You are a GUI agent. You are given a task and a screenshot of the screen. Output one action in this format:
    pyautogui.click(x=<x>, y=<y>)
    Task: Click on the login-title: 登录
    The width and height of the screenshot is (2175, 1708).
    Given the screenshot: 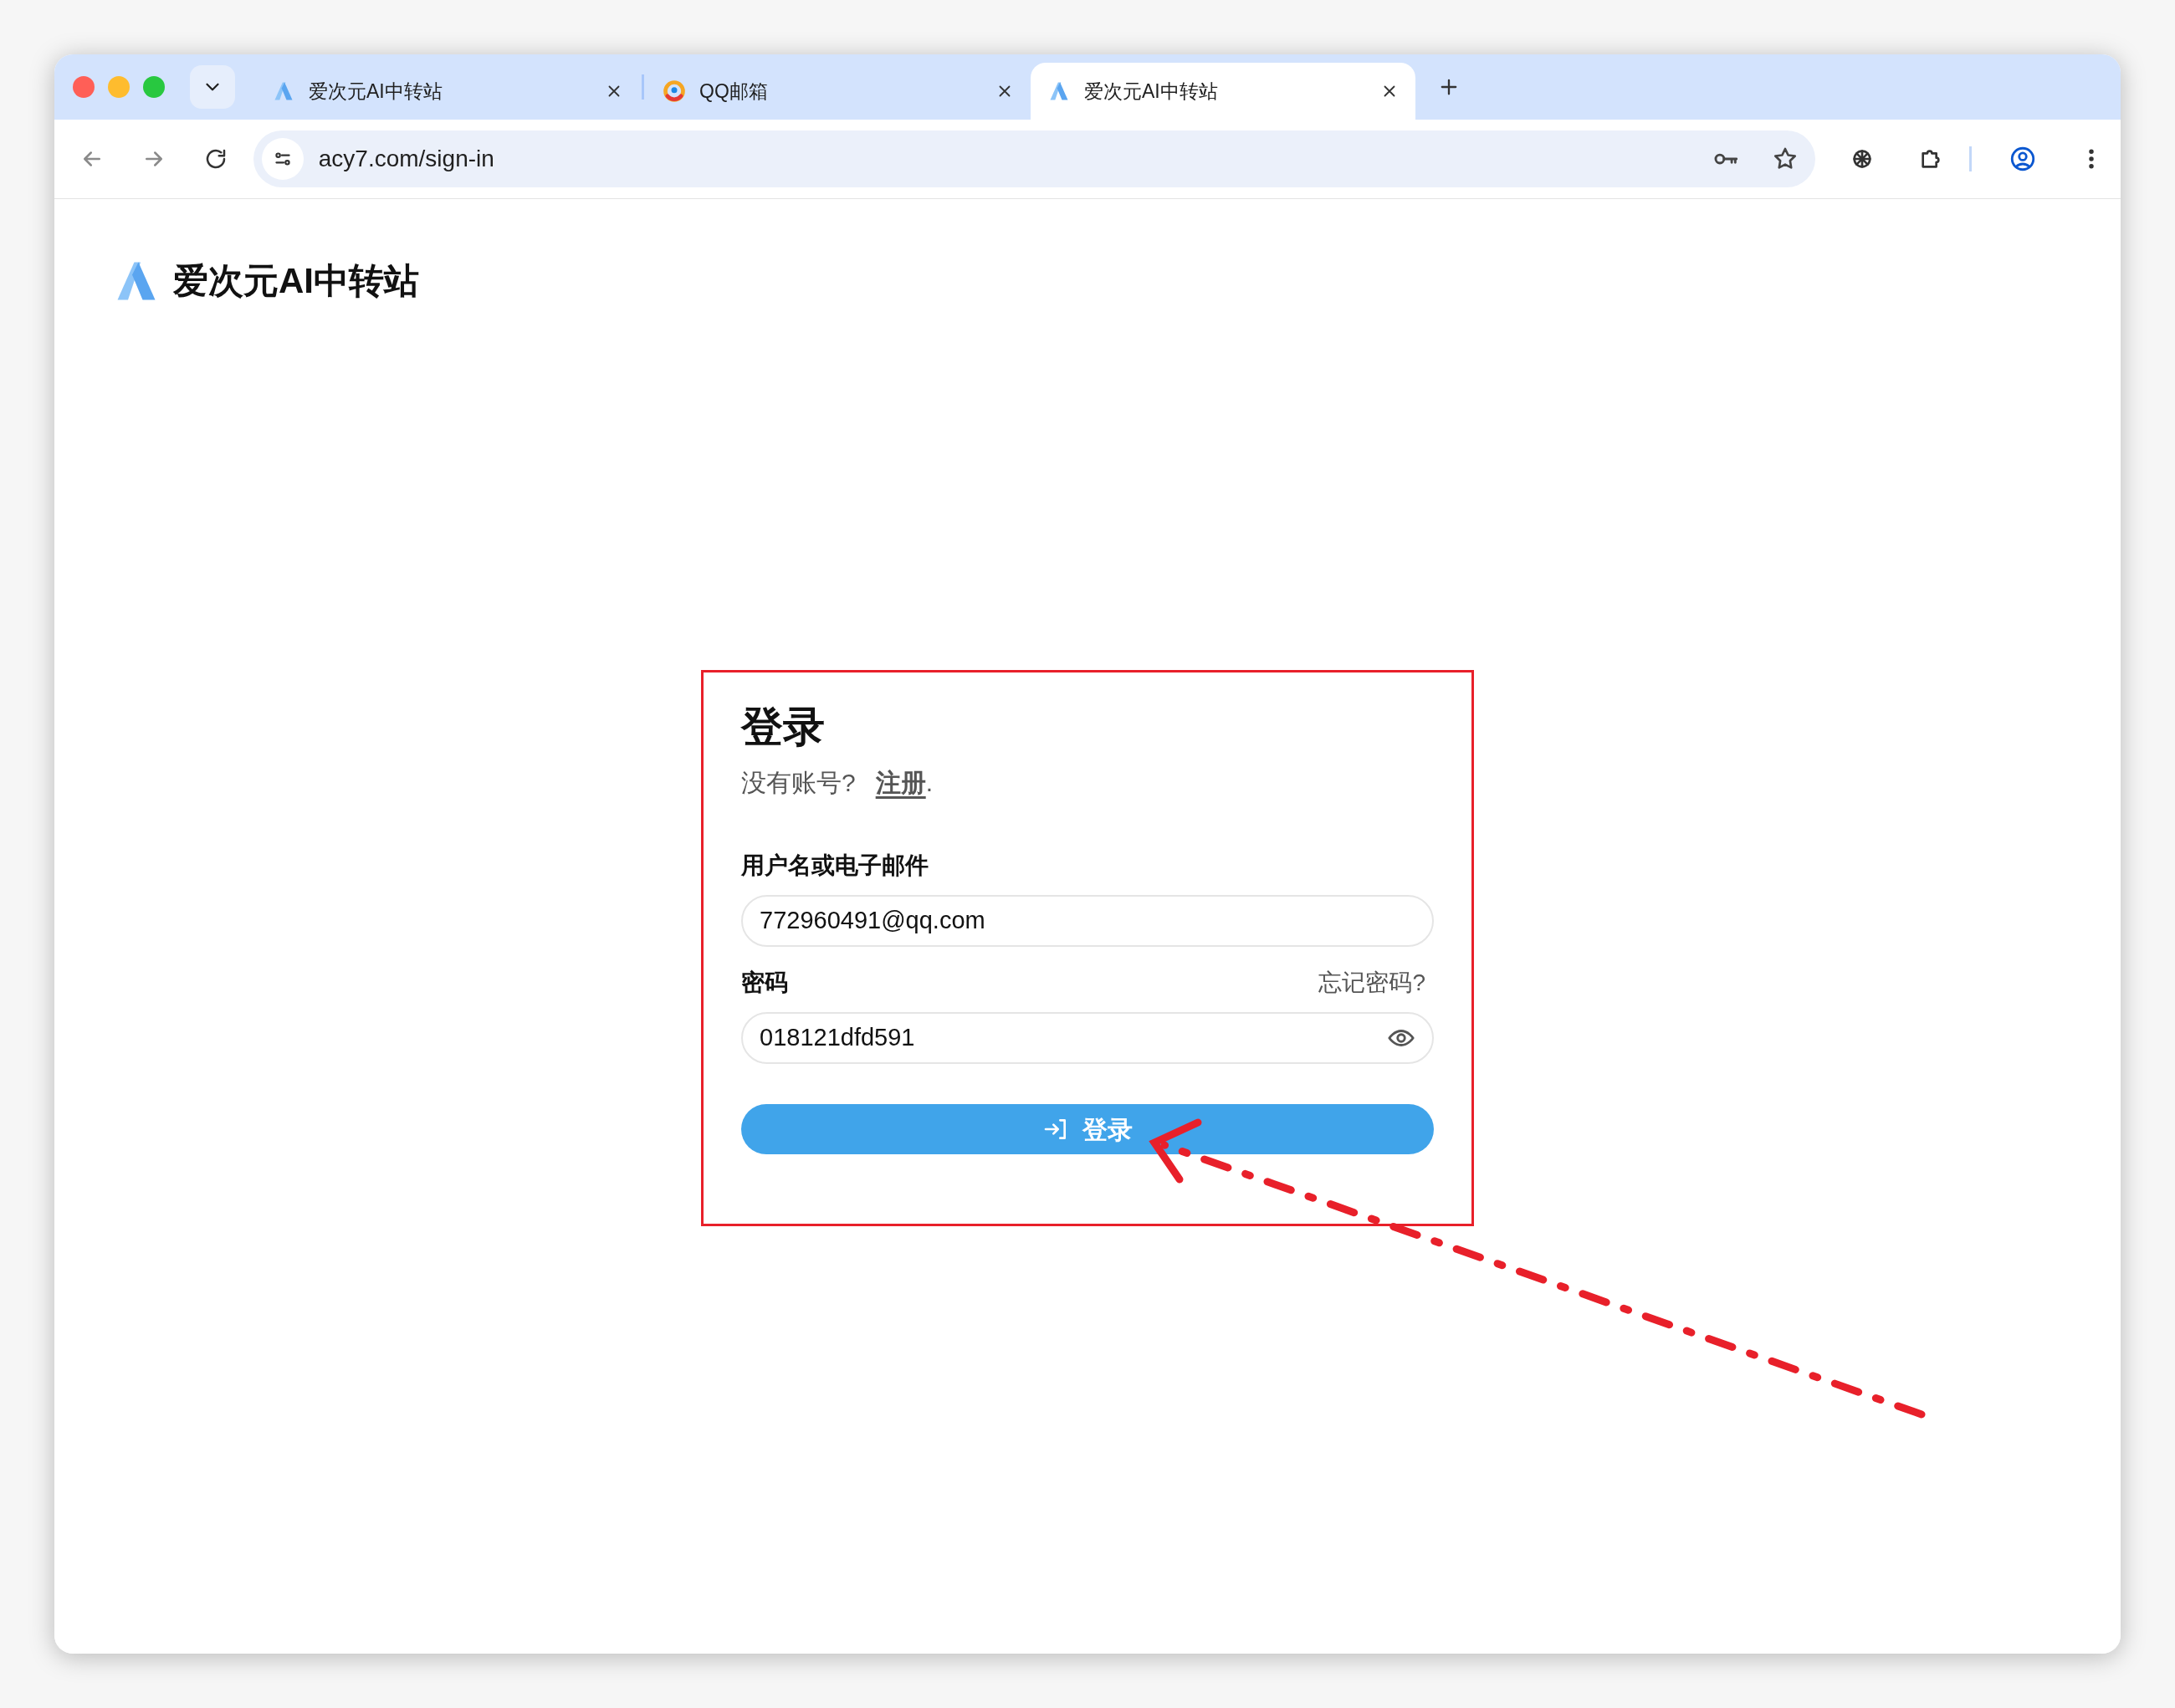 What is the action you would take?
    pyautogui.click(x=784, y=728)
    